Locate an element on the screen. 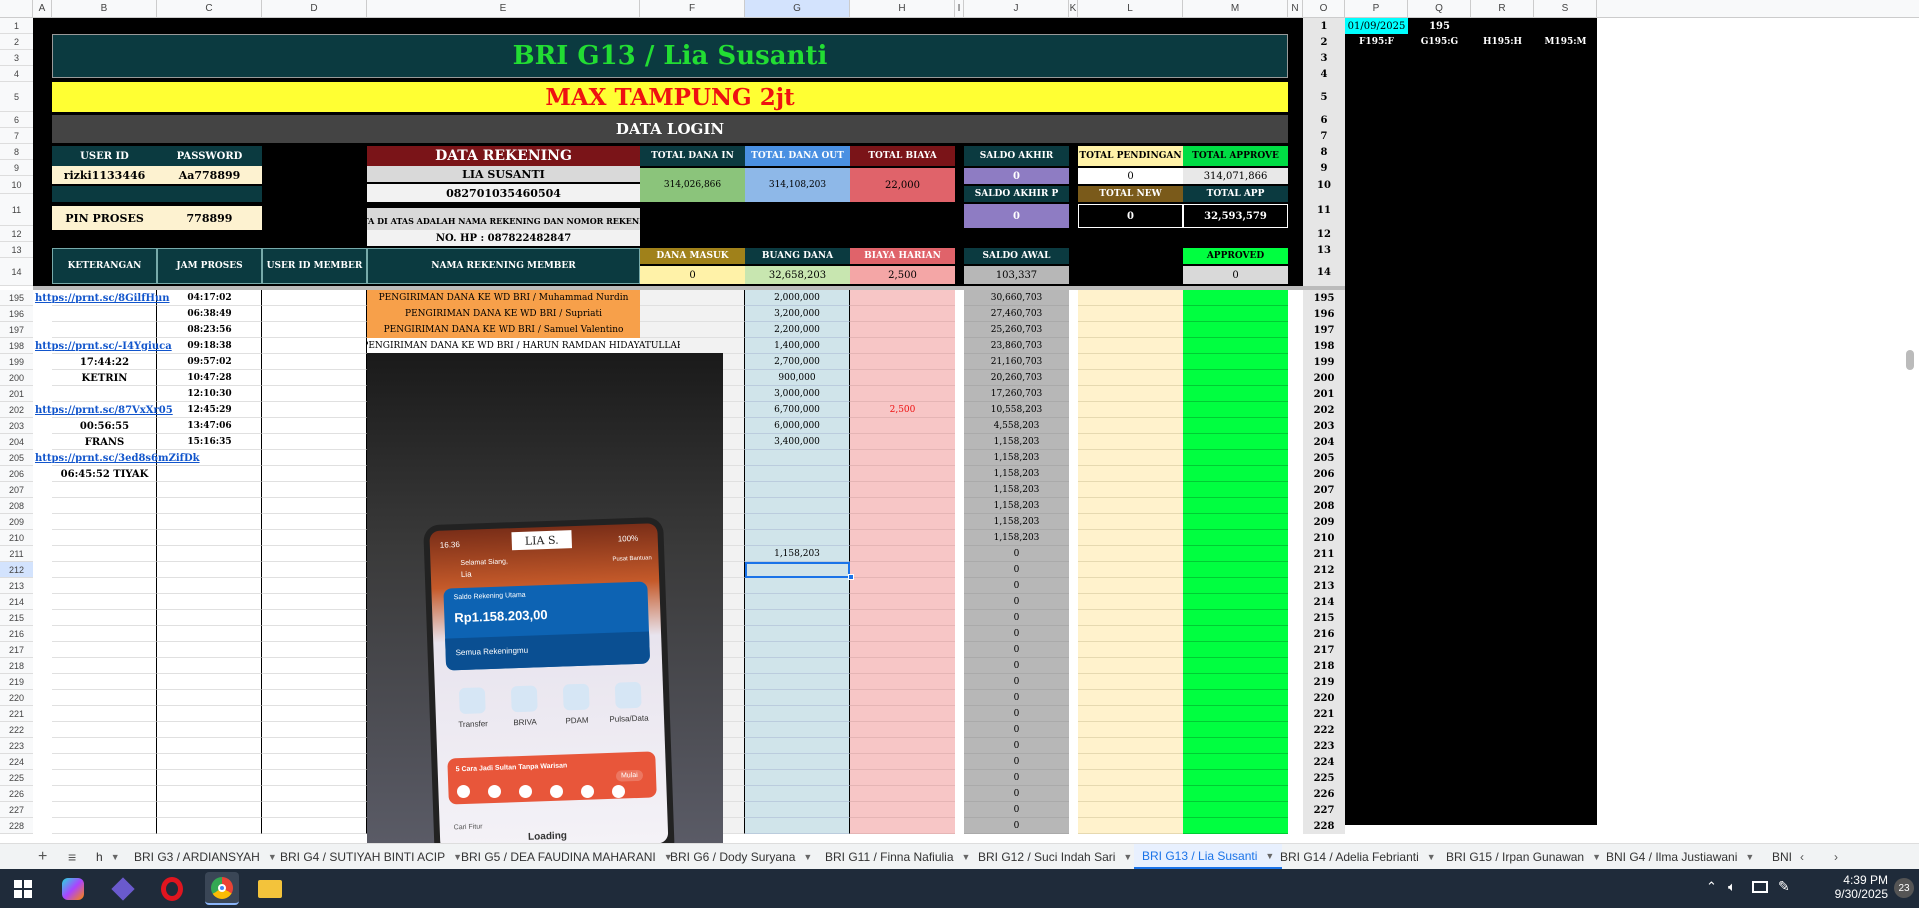  side-range-m: M195:M is located at coordinates (1565, 42).